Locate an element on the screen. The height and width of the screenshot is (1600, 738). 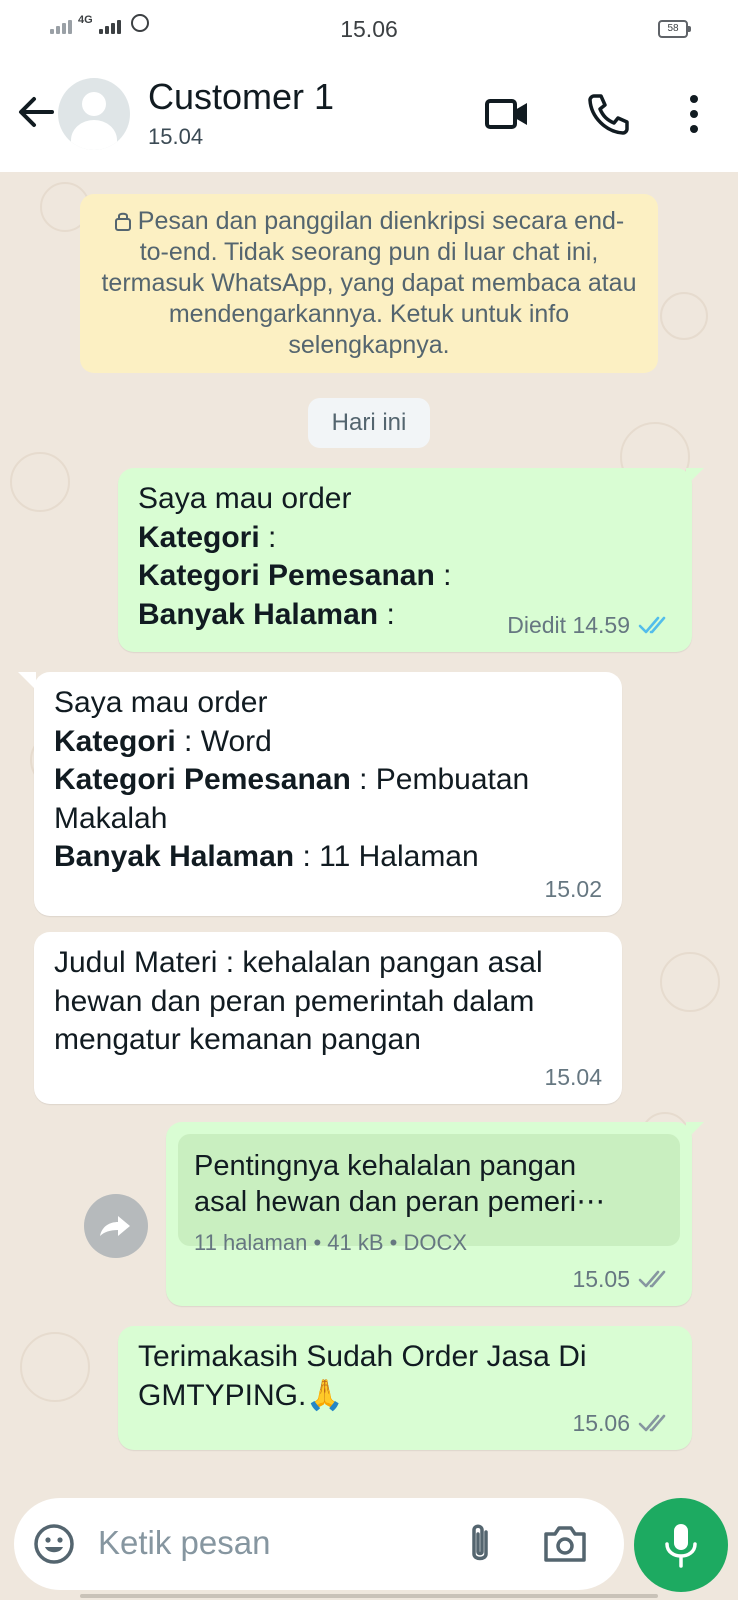
video-call-icon is located at coordinates (508, 114).